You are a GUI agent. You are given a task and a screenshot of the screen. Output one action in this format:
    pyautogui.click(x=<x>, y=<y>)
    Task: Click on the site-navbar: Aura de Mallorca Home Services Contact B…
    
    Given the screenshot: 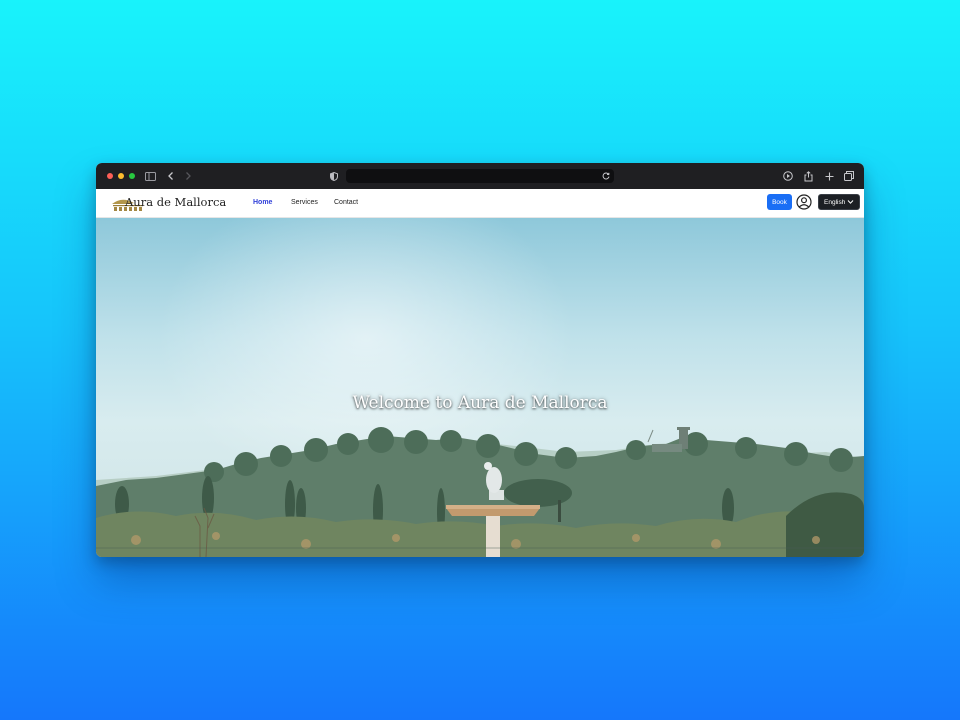 What is the action you would take?
    pyautogui.click(x=480, y=203)
    